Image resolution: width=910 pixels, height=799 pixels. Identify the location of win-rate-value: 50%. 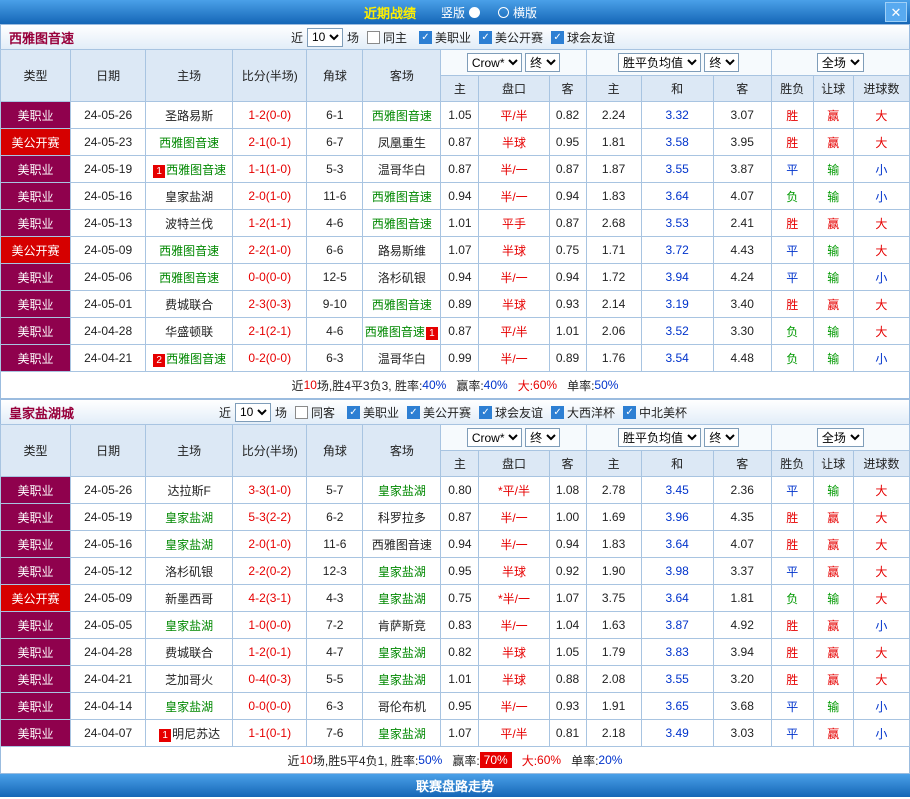
(430, 760).